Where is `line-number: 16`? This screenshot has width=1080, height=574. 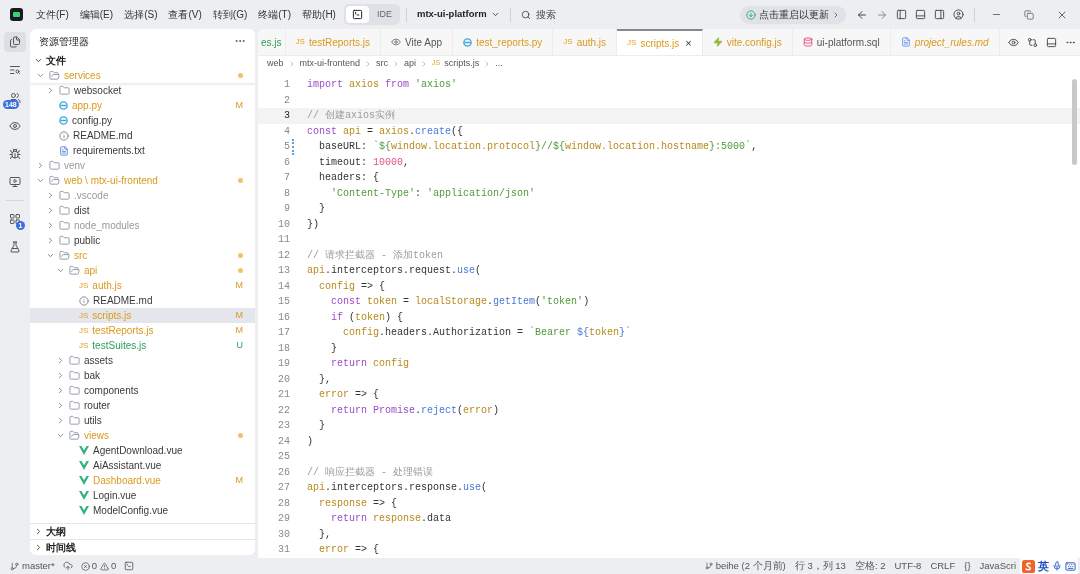
line-number: 16 is located at coordinates (283, 317).